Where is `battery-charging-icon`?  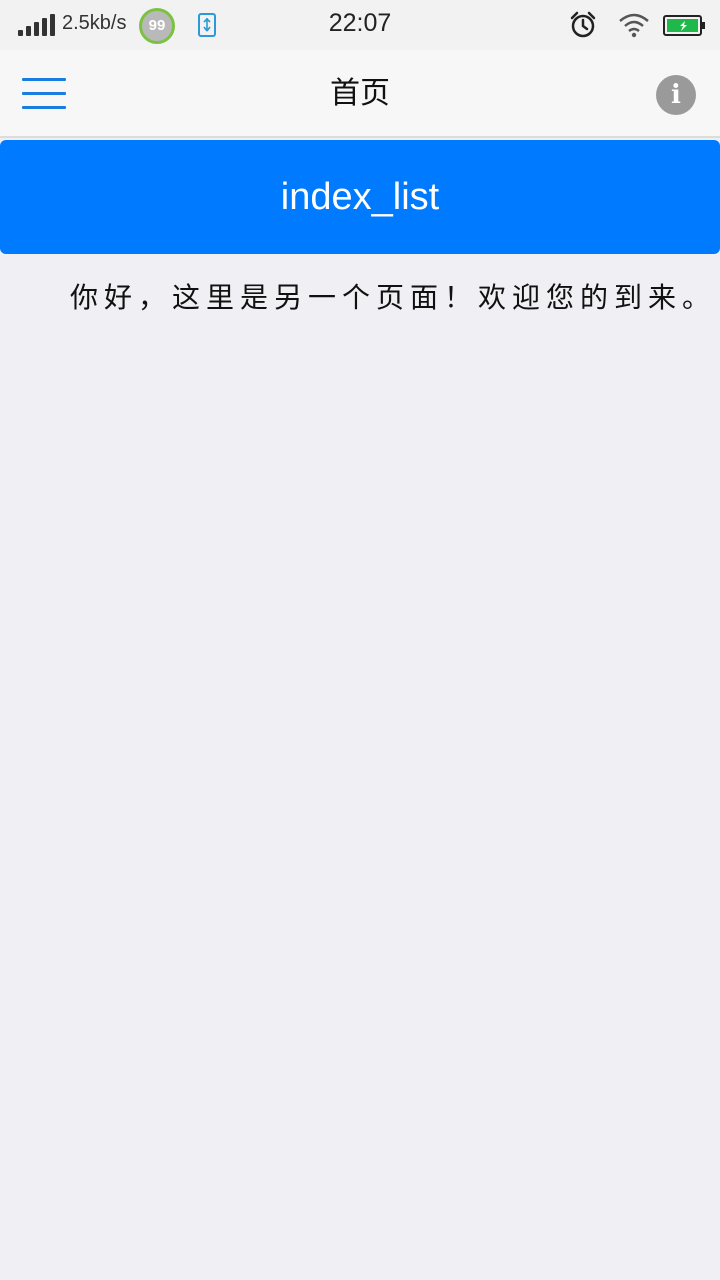 battery-charging-icon is located at coordinates (684, 25).